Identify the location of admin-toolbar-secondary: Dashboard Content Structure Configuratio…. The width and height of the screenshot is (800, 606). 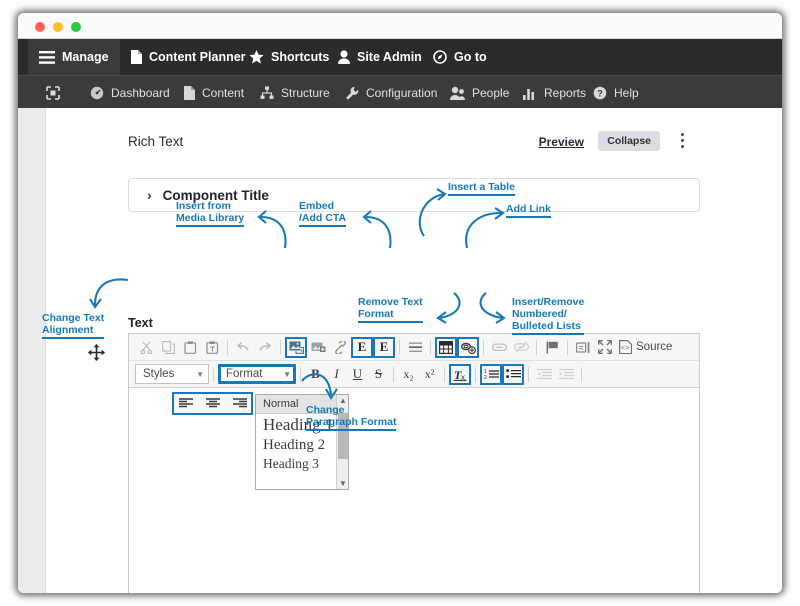
(400, 91).